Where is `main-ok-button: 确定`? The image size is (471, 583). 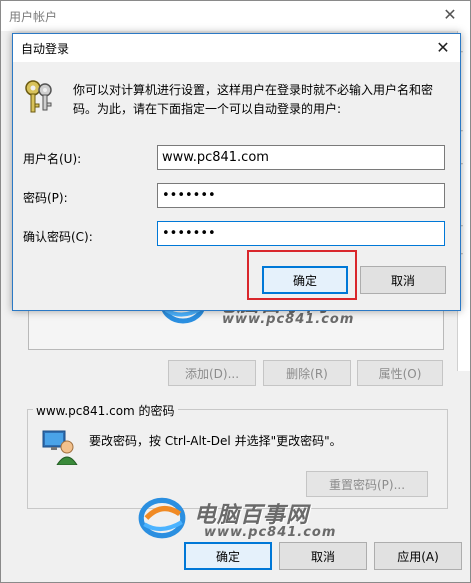 main-ok-button: 确定 is located at coordinates (228, 556).